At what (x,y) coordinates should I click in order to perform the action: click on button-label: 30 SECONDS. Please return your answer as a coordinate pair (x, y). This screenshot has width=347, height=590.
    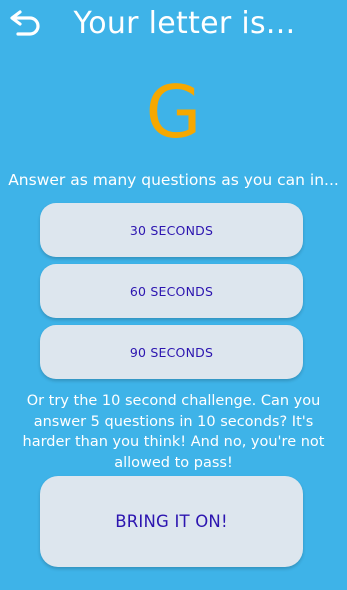
    Looking at the image, I should click on (171, 230).